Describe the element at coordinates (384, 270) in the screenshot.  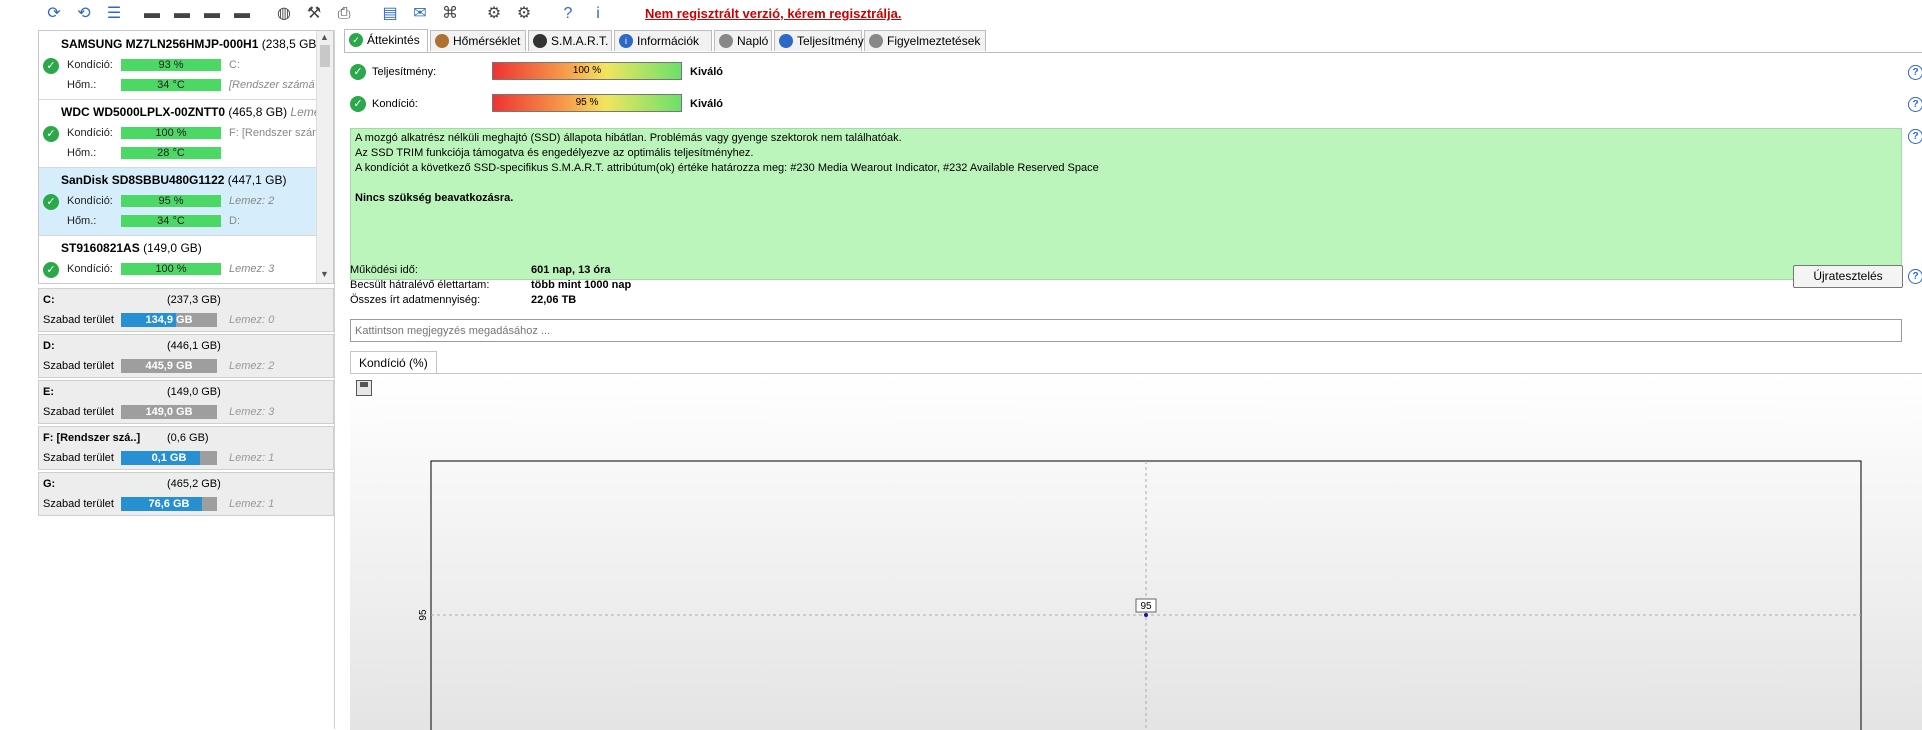
I see `uptime-label: Működési idő:` at that location.